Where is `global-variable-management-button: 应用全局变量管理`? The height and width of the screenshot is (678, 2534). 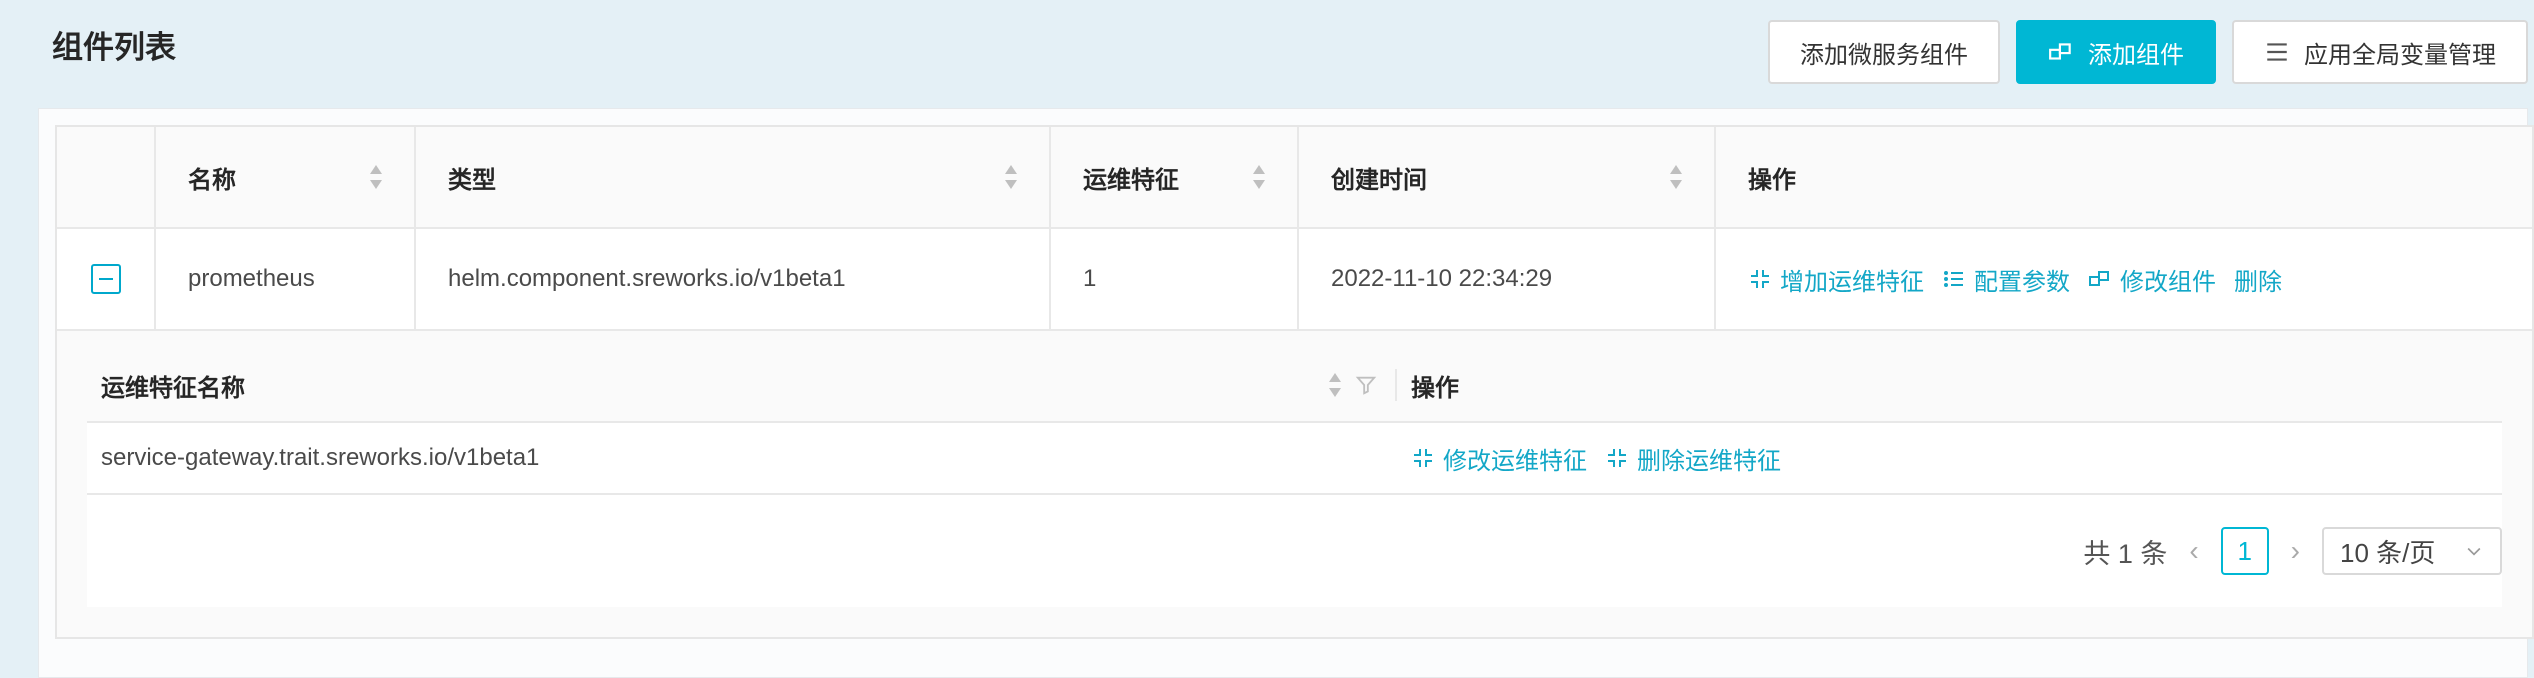 global-variable-management-button: 应用全局变量管理 is located at coordinates (2380, 52).